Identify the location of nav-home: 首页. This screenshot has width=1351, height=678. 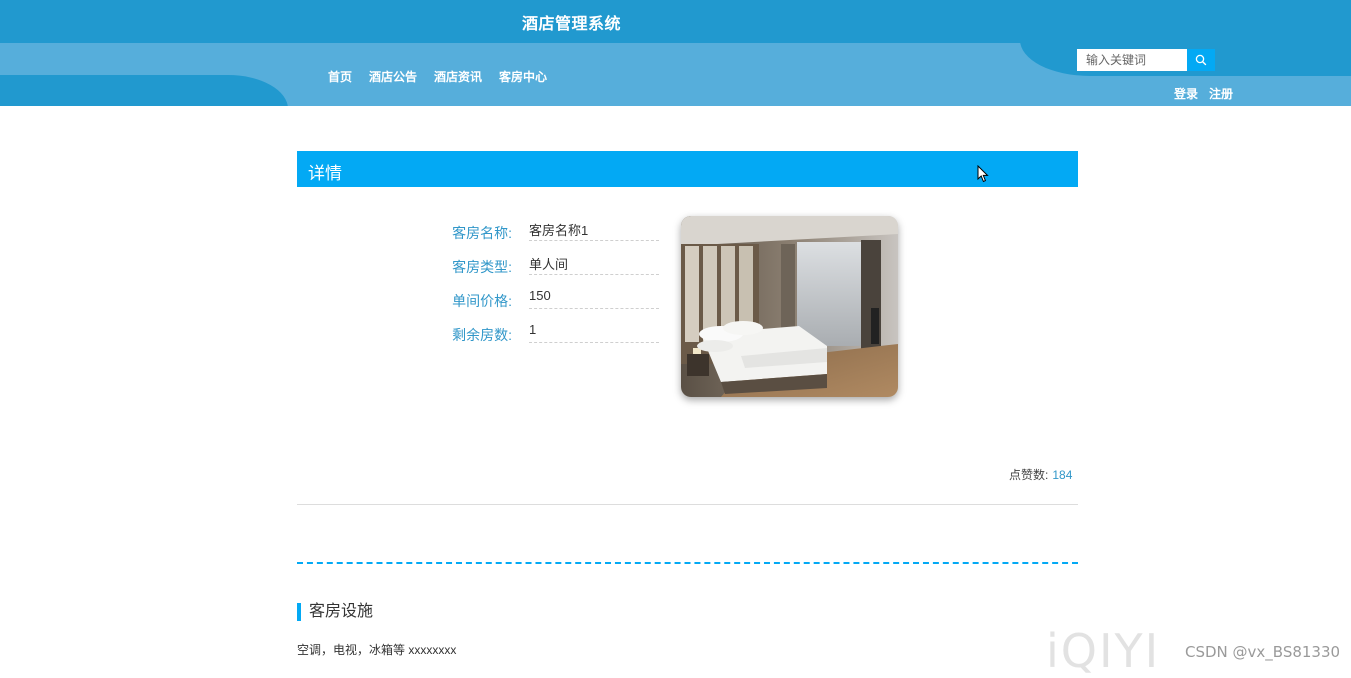
(340, 76).